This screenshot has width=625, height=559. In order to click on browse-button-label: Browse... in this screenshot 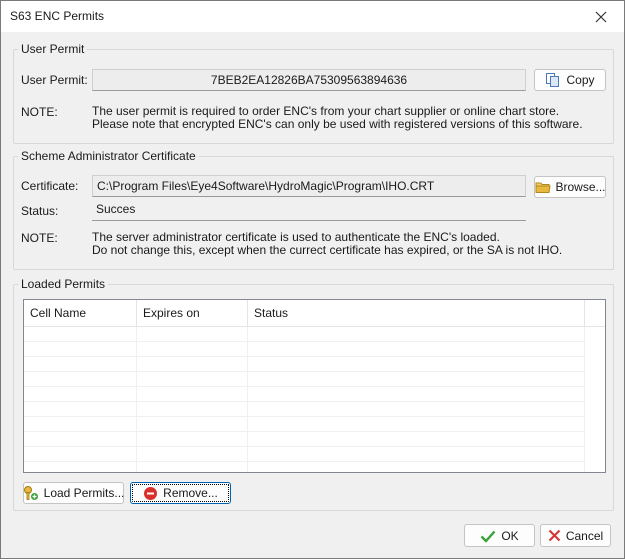, I will do `click(580, 187)`.